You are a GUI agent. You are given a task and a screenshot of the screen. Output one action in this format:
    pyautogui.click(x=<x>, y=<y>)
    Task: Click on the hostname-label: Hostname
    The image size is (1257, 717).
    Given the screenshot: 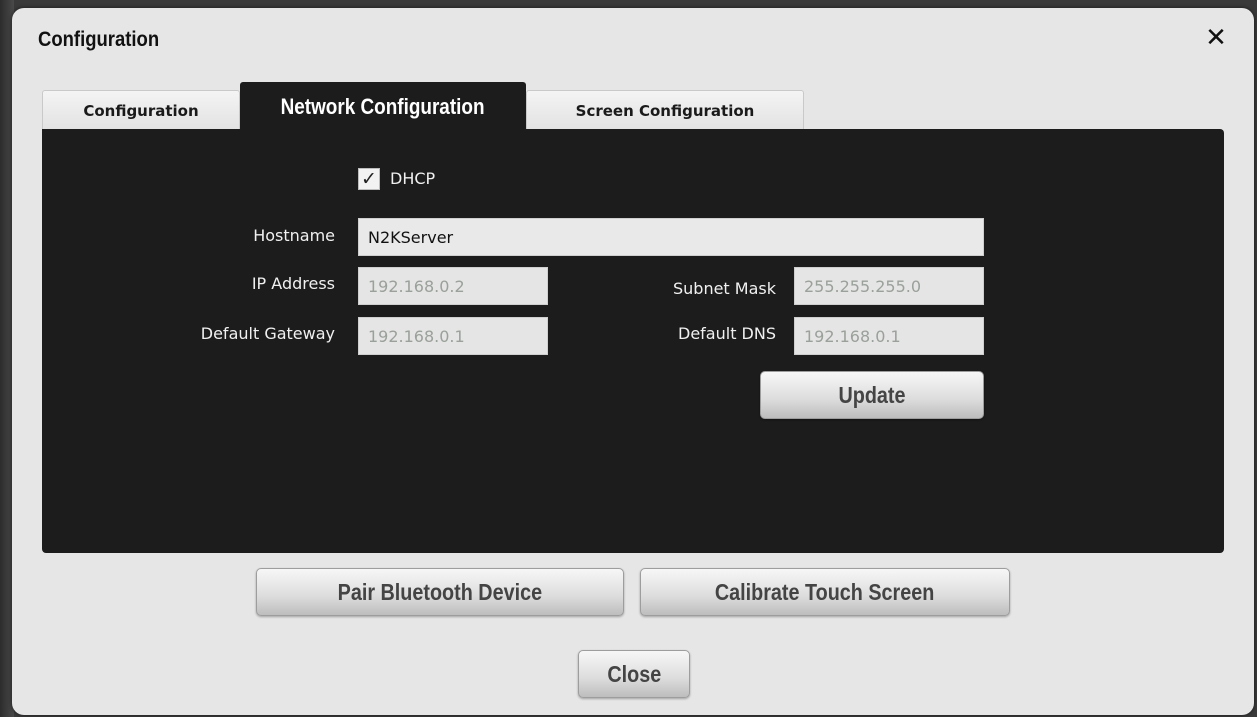 What is the action you would take?
    pyautogui.click(x=294, y=235)
    